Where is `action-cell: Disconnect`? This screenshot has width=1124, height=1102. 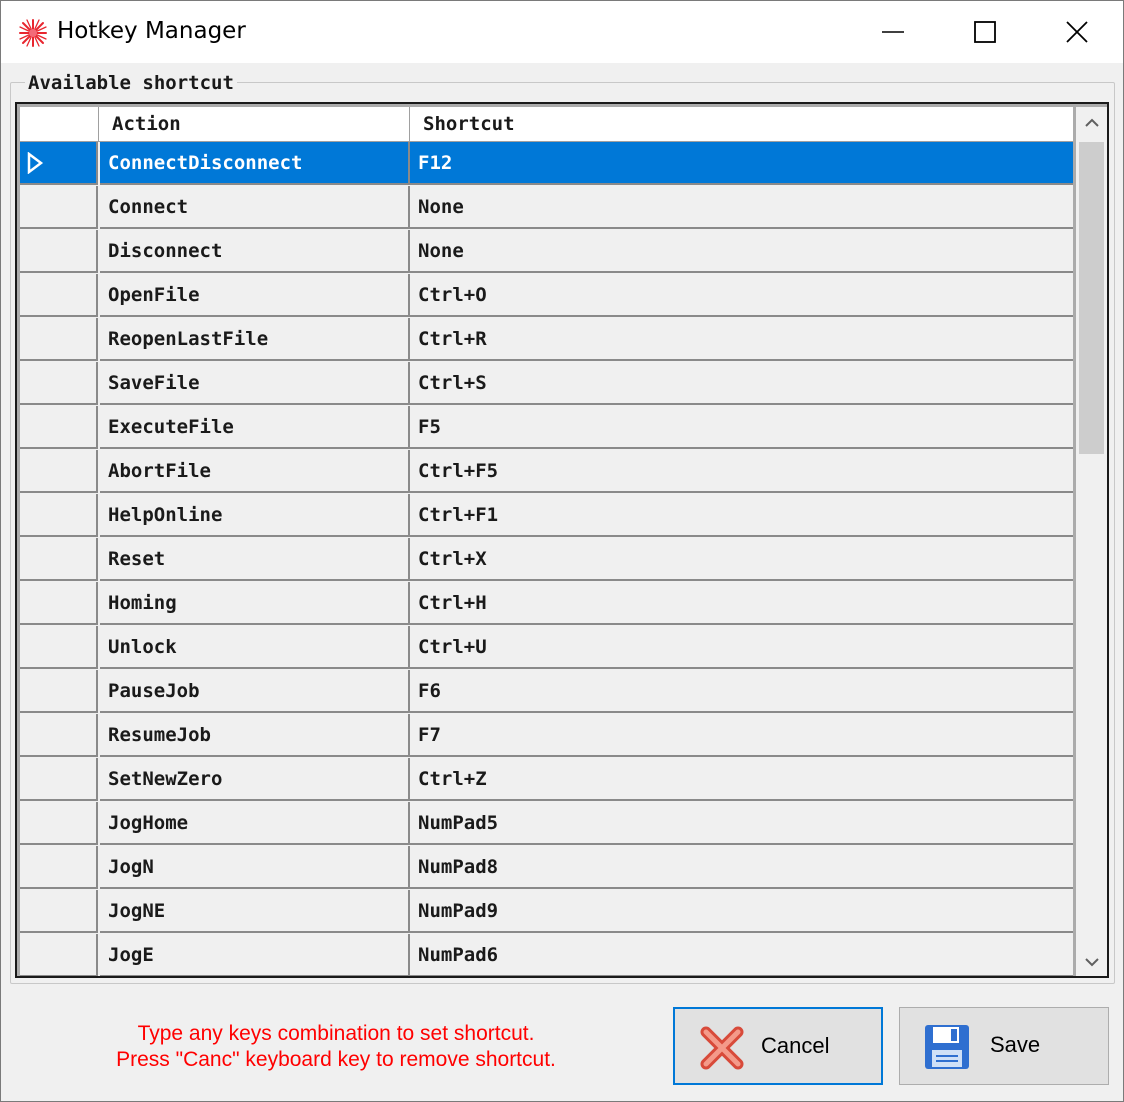
action-cell: Disconnect is located at coordinates (255, 251).